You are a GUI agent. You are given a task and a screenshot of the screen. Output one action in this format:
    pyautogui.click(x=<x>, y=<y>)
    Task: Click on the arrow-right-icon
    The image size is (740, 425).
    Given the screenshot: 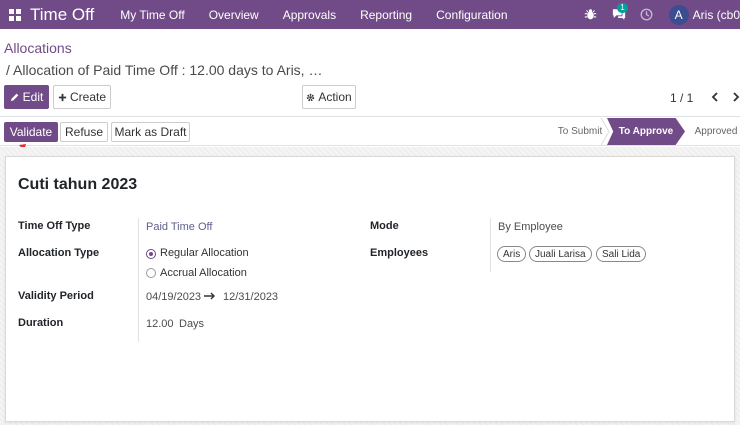 What is the action you would take?
    pyautogui.click(x=209, y=296)
    